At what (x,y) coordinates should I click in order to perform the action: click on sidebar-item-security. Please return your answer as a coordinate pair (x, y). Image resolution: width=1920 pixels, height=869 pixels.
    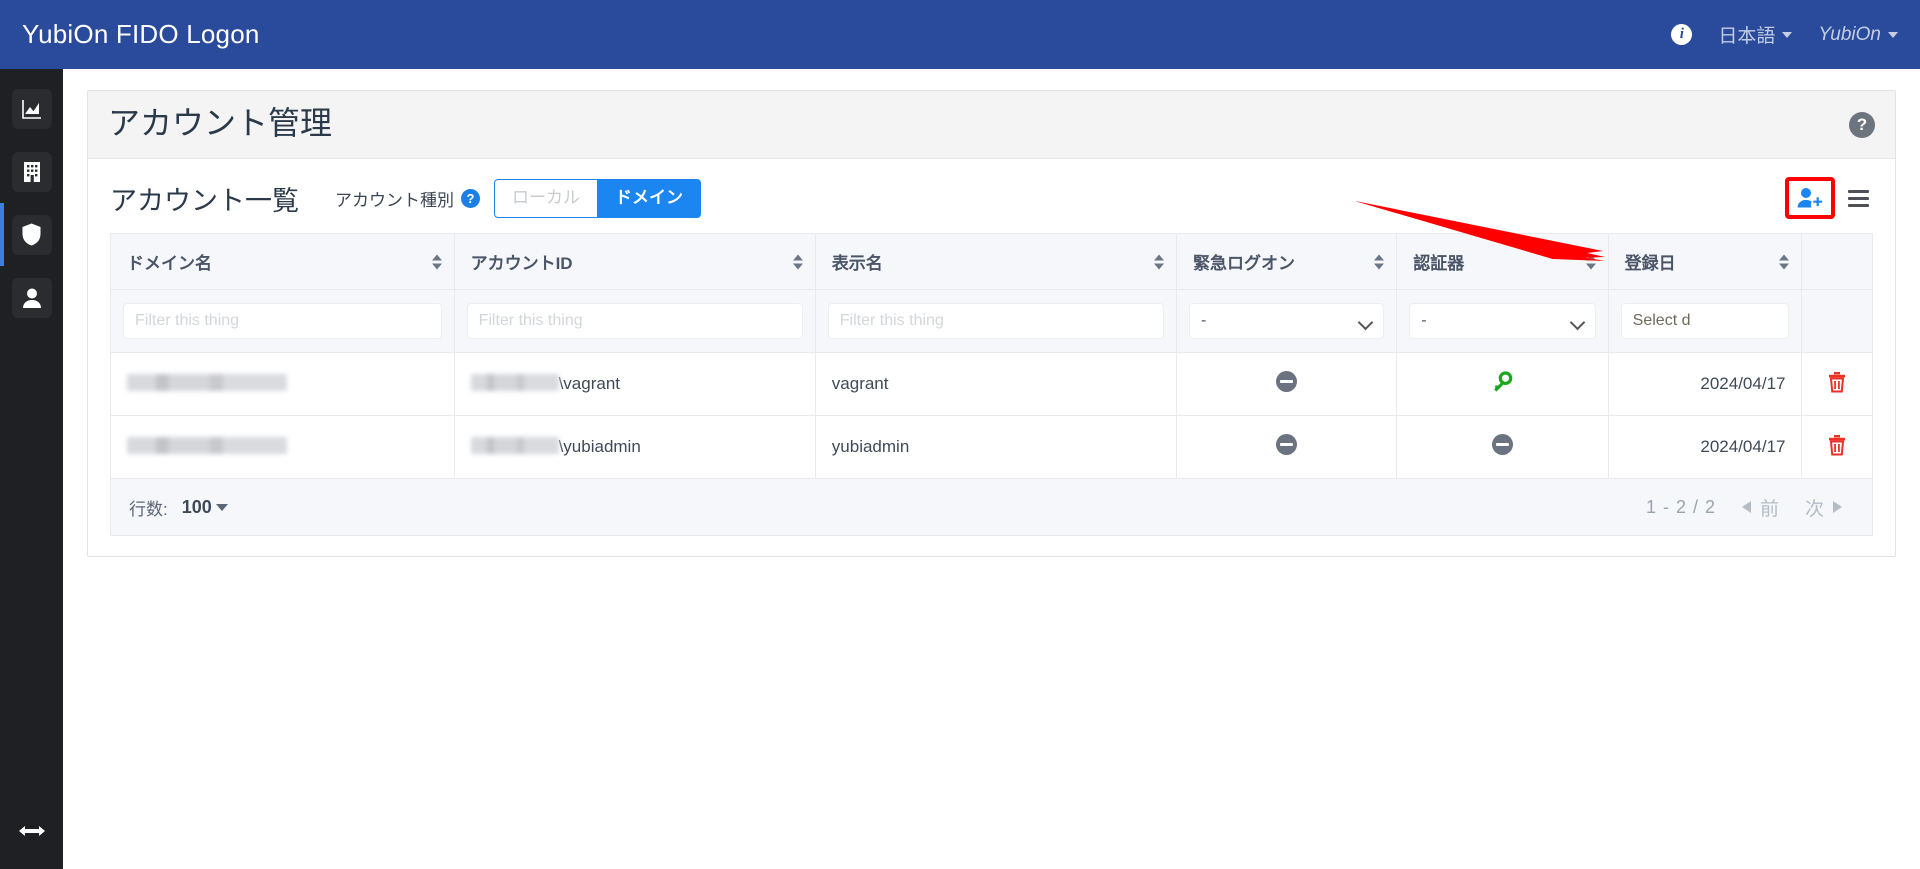
    Looking at the image, I should click on (31, 234).